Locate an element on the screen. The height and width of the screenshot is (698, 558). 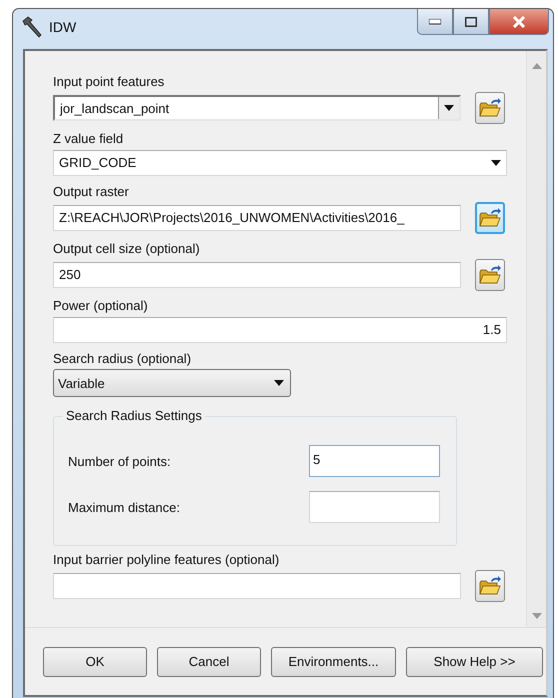
hammer-icon is located at coordinates (32, 27).